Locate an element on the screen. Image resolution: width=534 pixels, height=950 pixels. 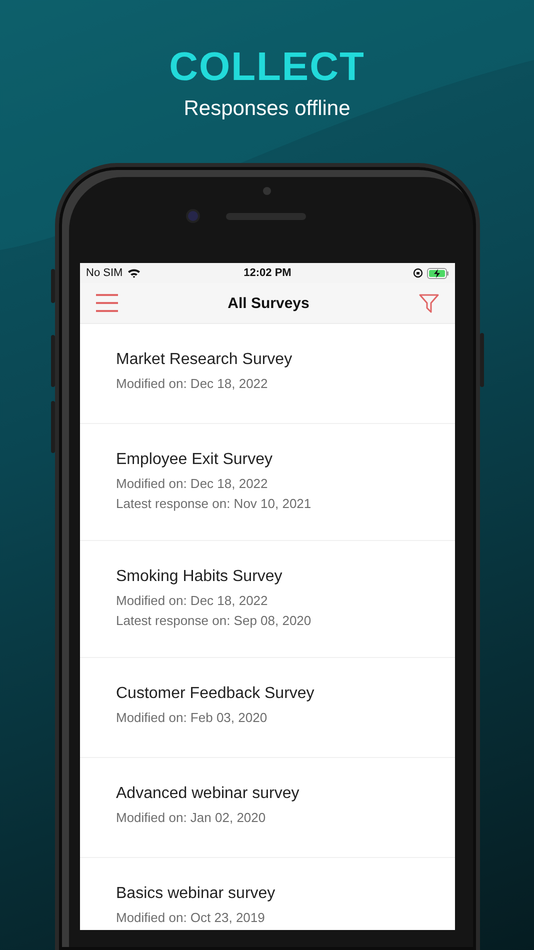
carrier-label: No SIM is located at coordinates (104, 273).